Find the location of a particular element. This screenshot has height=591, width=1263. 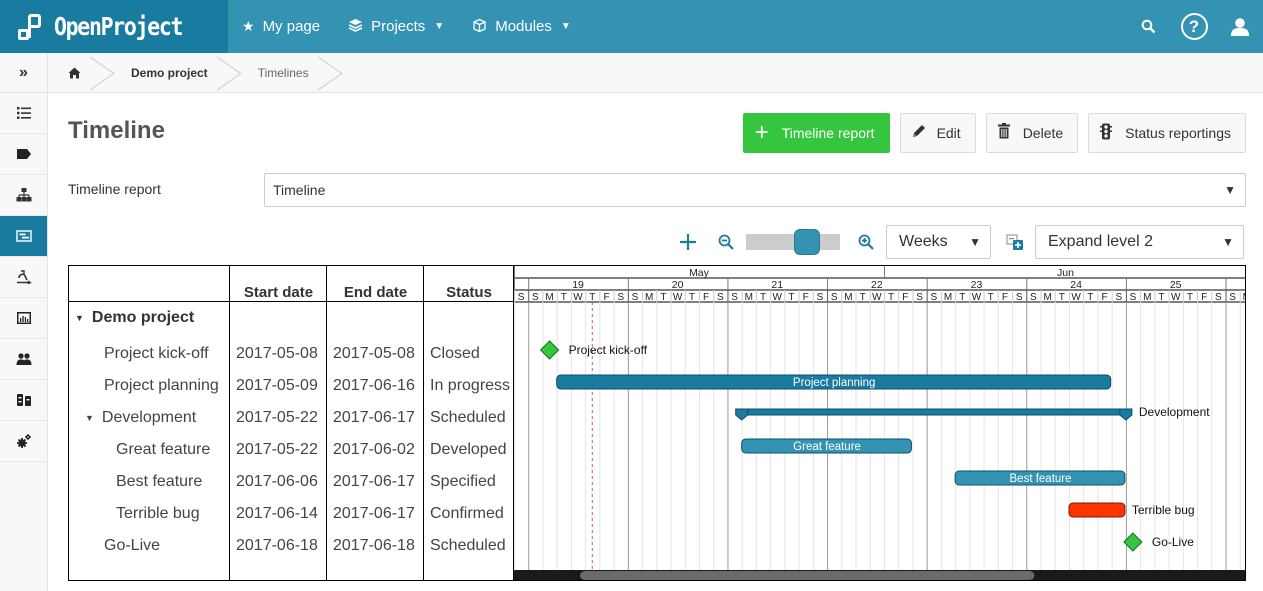

milestone-label: Go-Live is located at coordinates (1173, 542).